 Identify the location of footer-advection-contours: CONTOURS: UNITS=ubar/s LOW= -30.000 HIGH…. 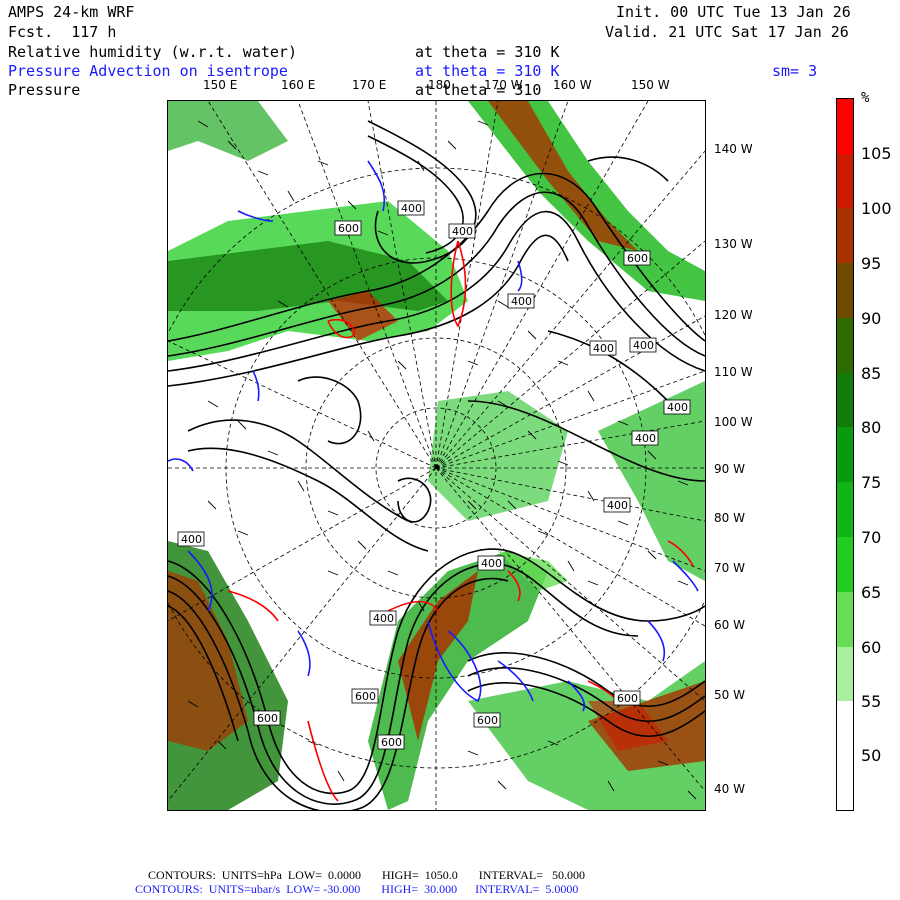
(357, 889).